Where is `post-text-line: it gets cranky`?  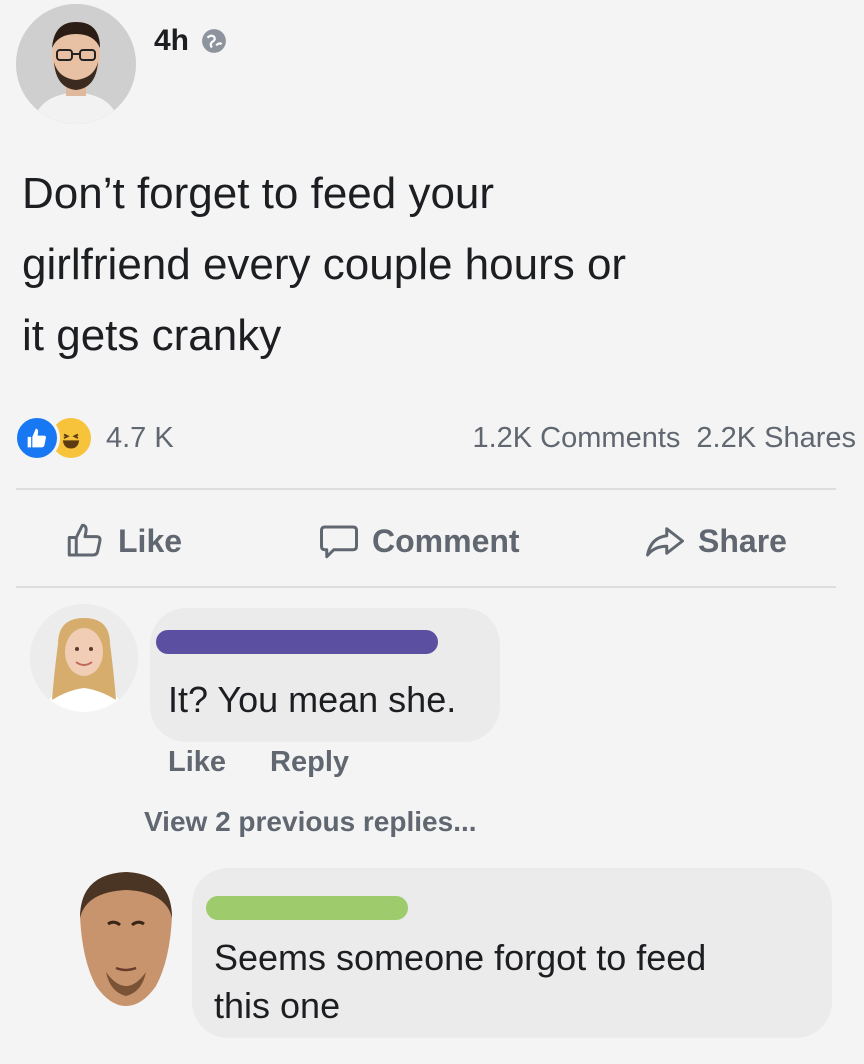
post-text-line: it gets cranky is located at coordinates (152, 335).